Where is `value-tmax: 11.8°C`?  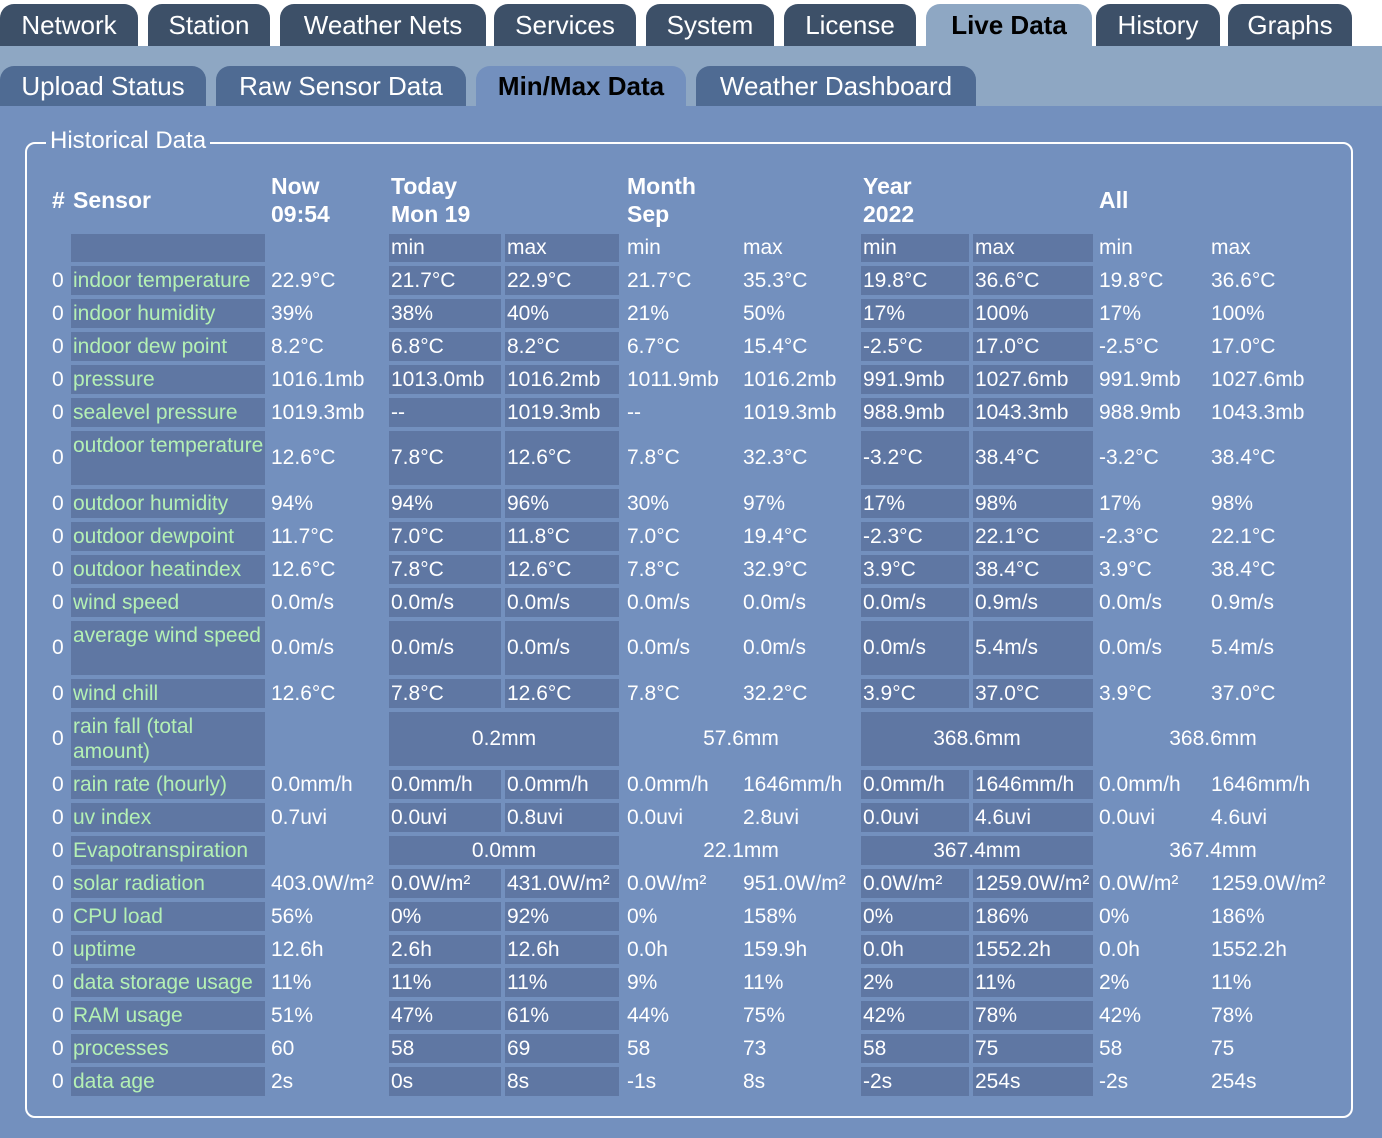 value-tmax: 11.8°C is located at coordinates (562, 536).